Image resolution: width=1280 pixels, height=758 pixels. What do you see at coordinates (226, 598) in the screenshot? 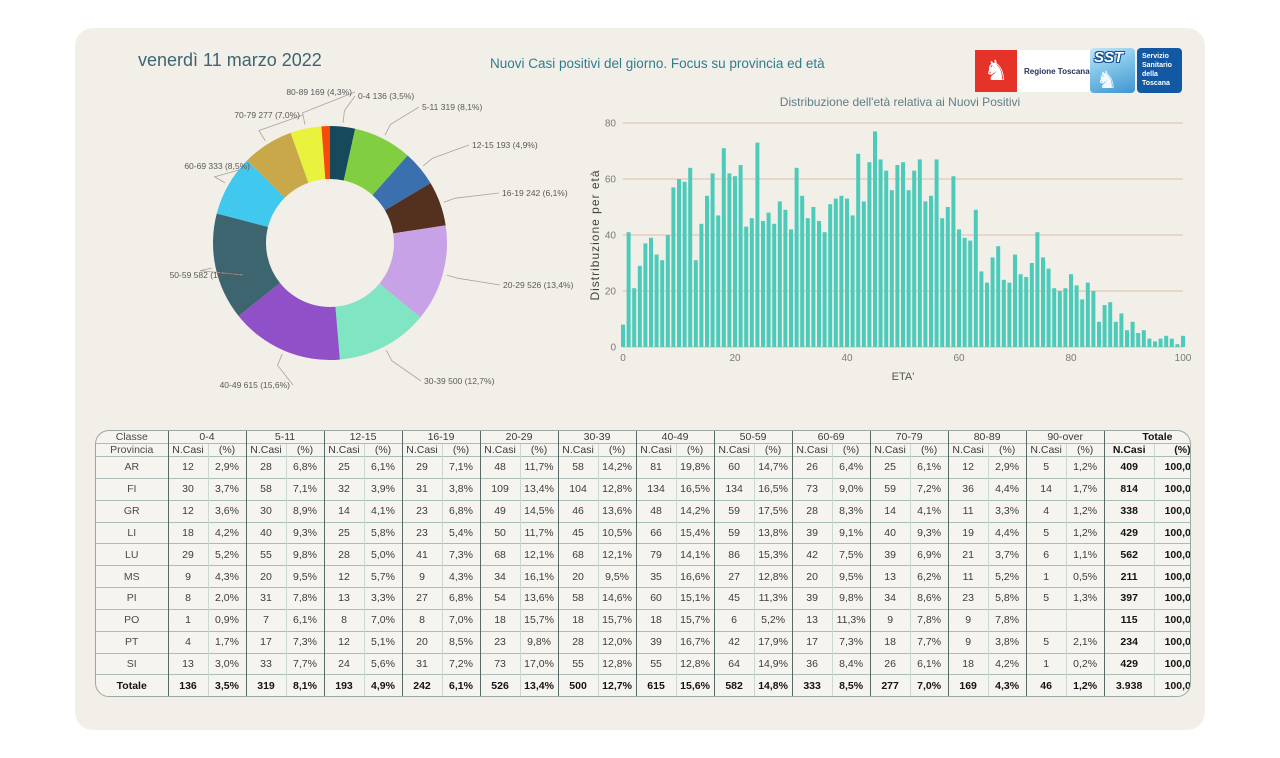
I see `cell: 2,0%` at bounding box center [226, 598].